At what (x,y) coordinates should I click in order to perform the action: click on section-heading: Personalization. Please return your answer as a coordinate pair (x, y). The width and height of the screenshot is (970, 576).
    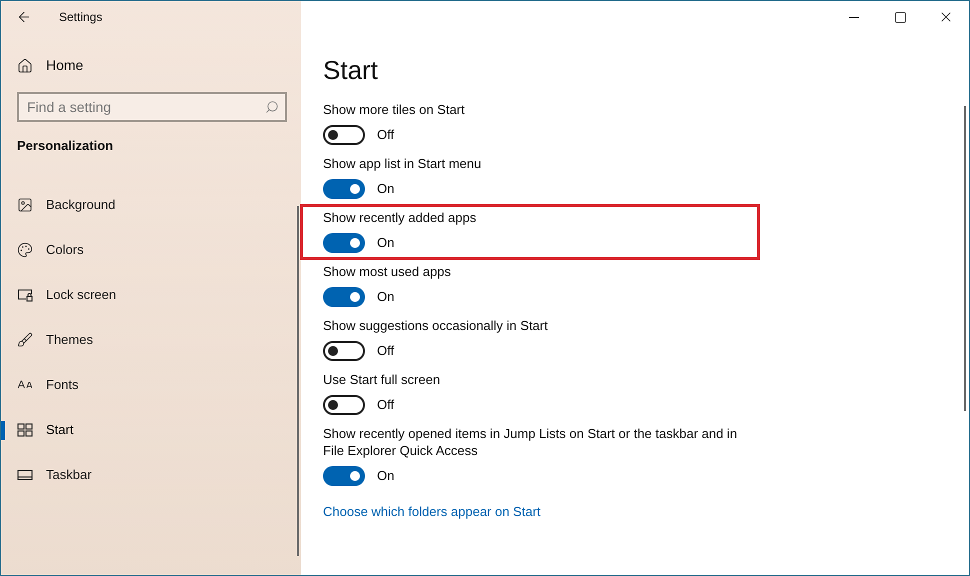
    Looking at the image, I should click on (65, 146).